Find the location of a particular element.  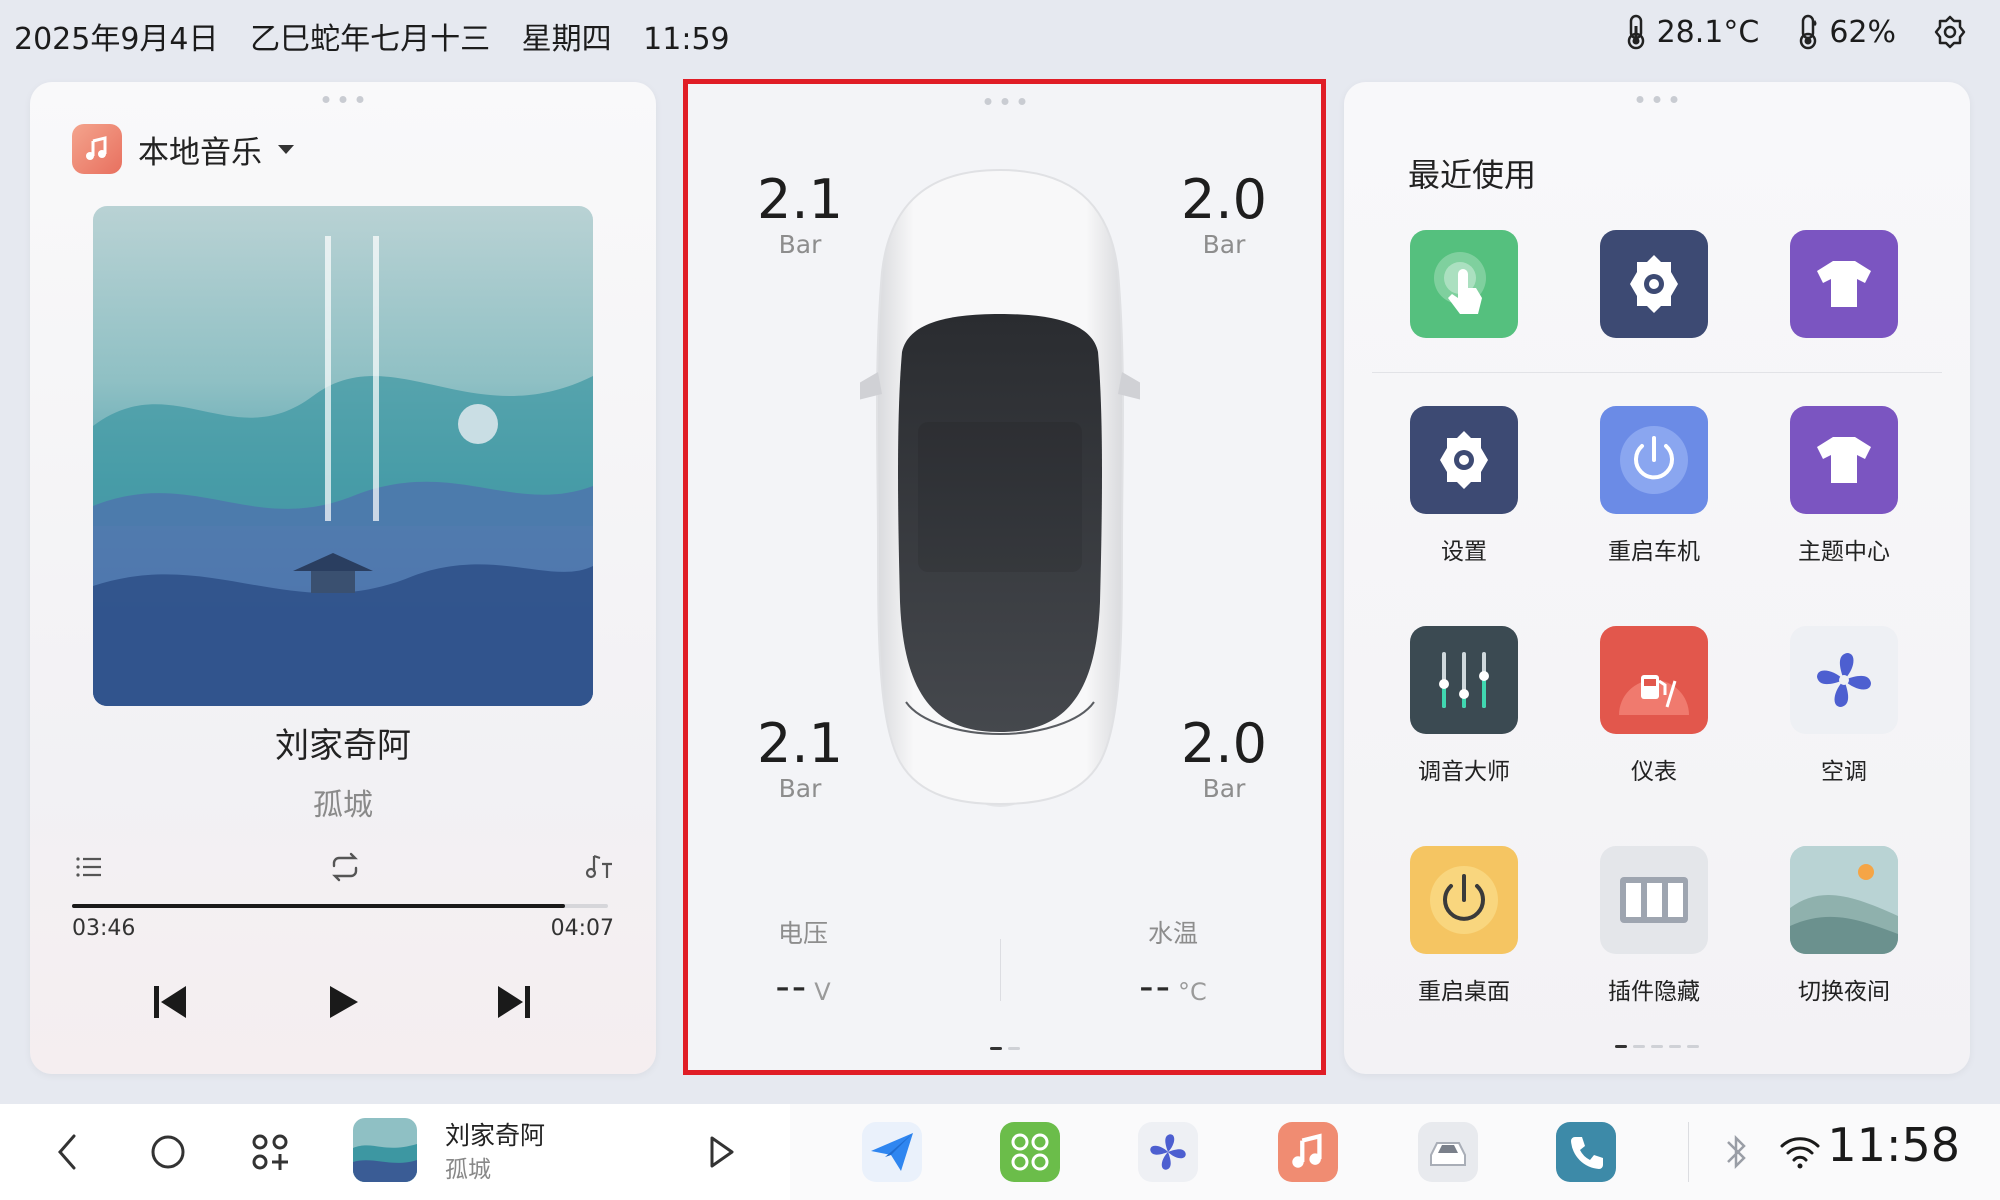

phone-icon is located at coordinates (1587, 1153).